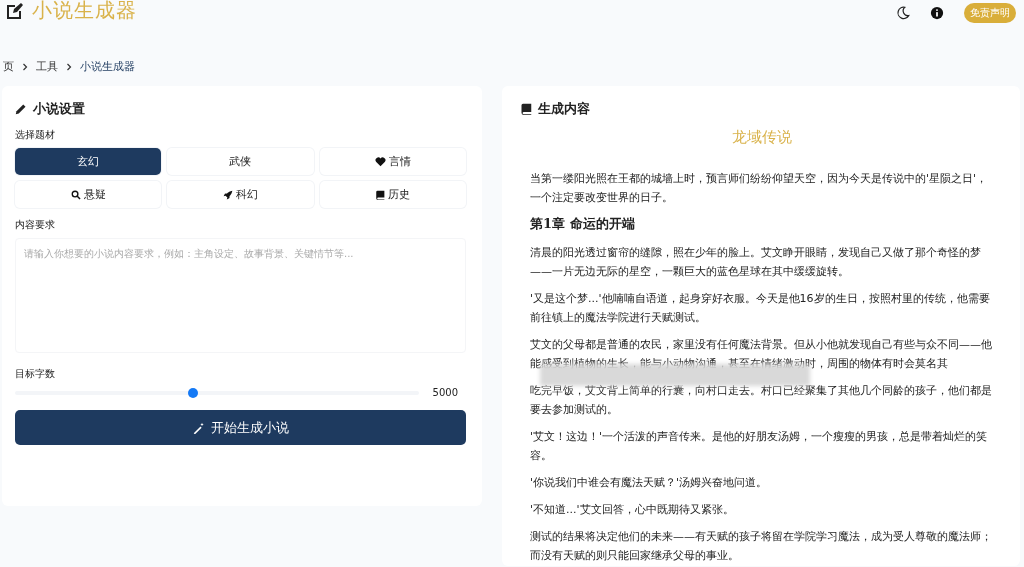 This screenshot has width=1024, height=567. What do you see at coordinates (445, 392) in the screenshot?
I see `length-value: 5000` at bounding box center [445, 392].